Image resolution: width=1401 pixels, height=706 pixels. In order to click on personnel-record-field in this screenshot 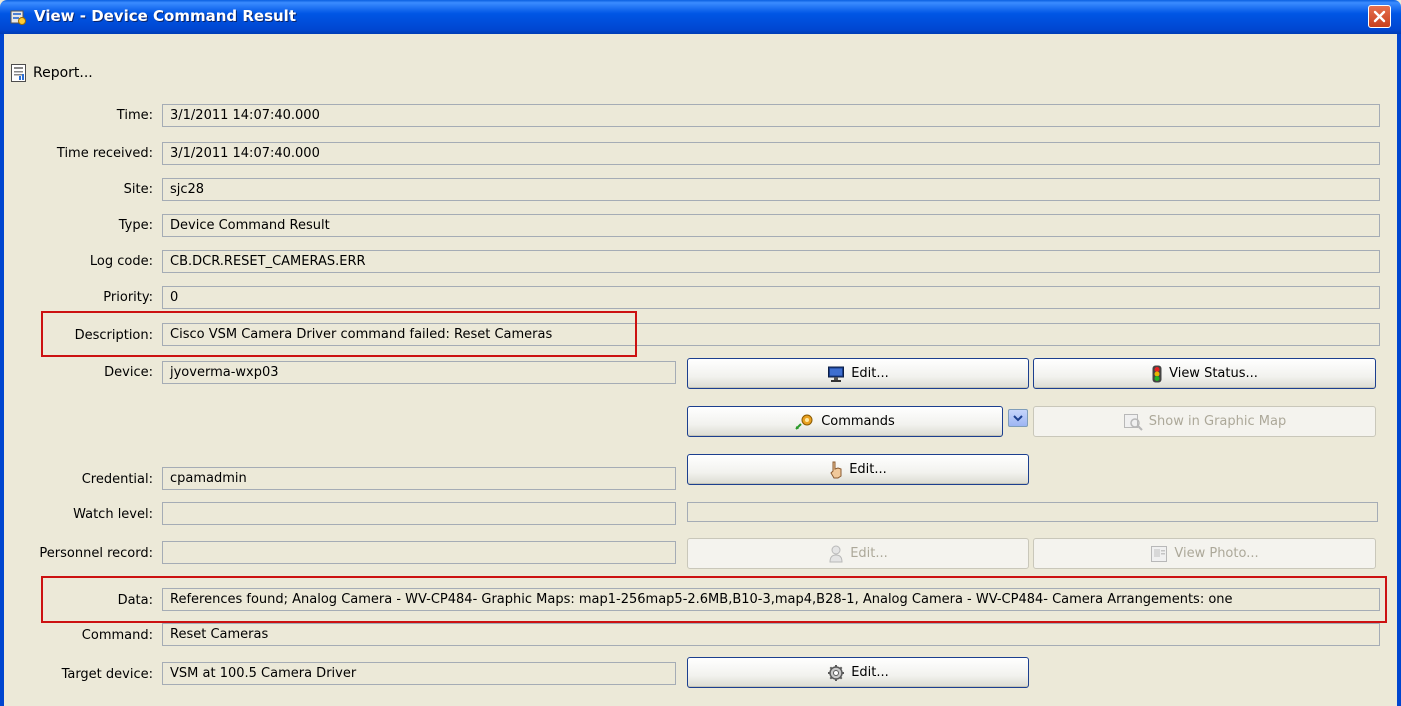, I will do `click(419, 552)`.